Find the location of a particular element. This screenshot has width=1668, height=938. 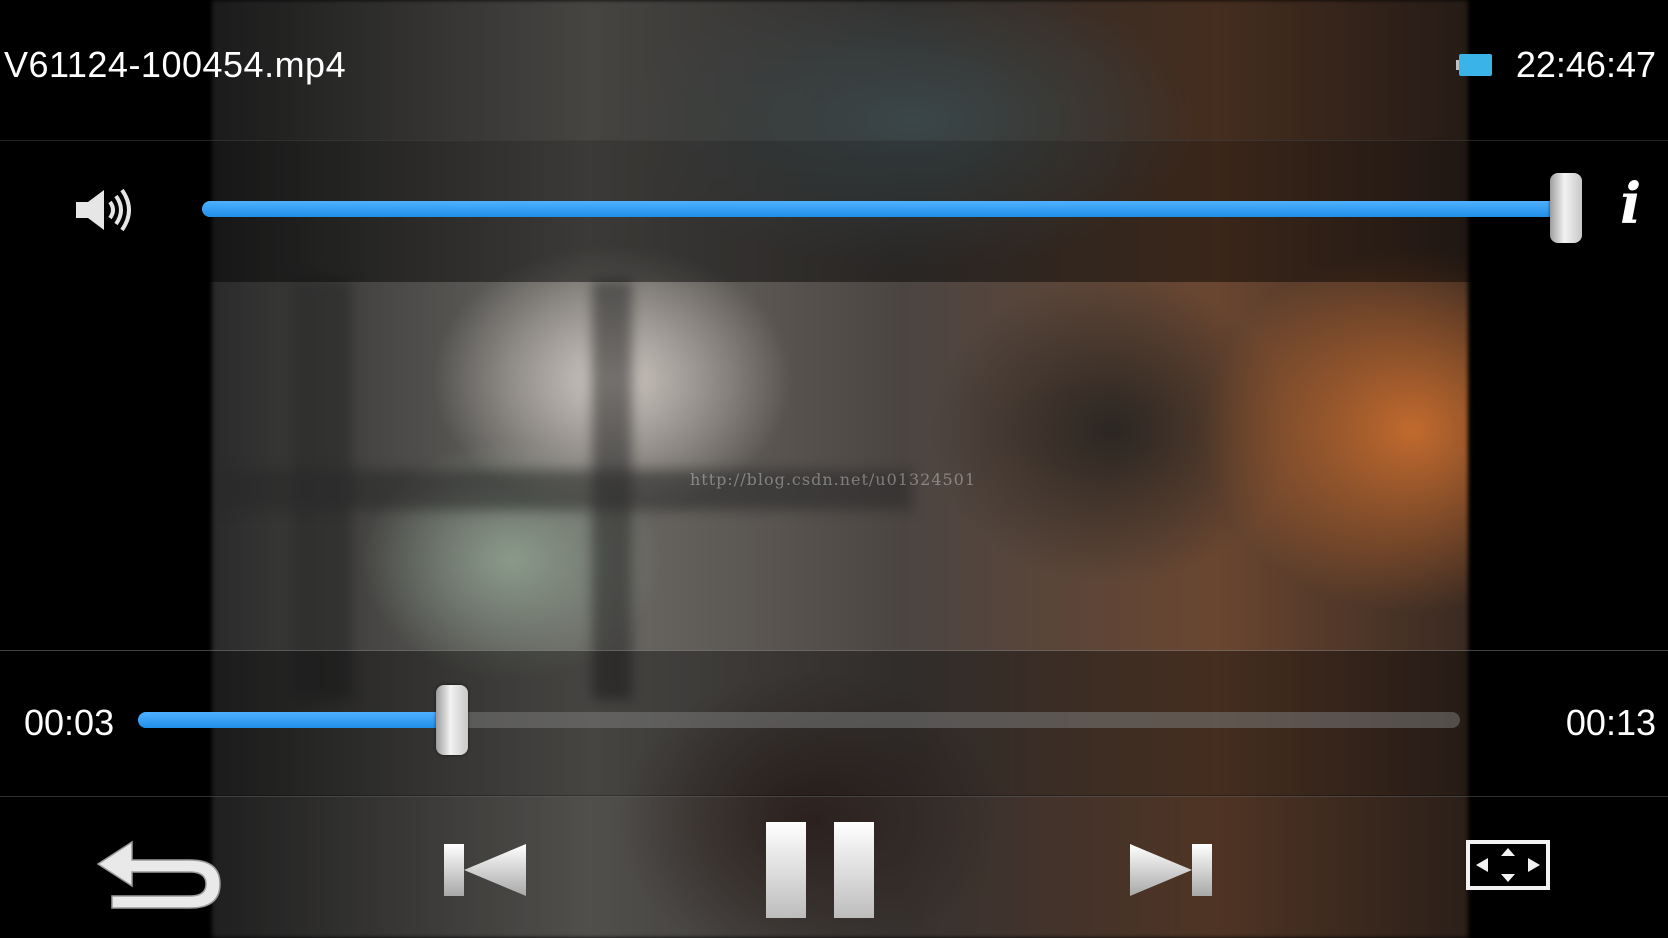

seek-slider-thumb is located at coordinates (451, 720).